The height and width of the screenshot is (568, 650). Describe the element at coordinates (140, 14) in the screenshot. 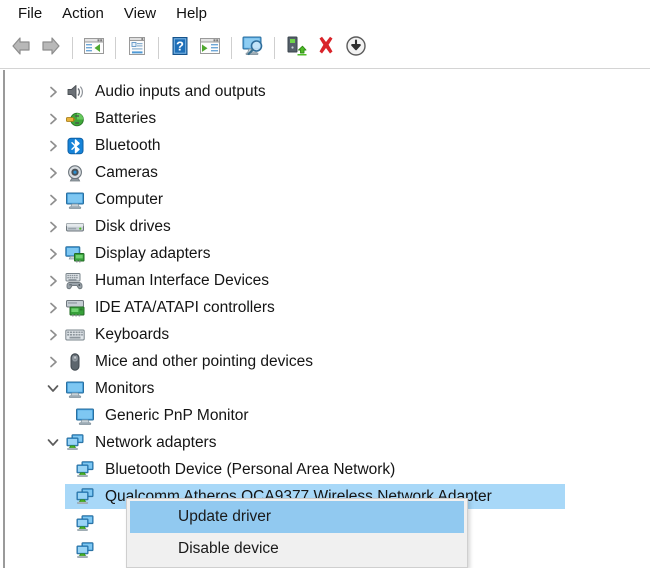

I see `menu-view: View` at that location.